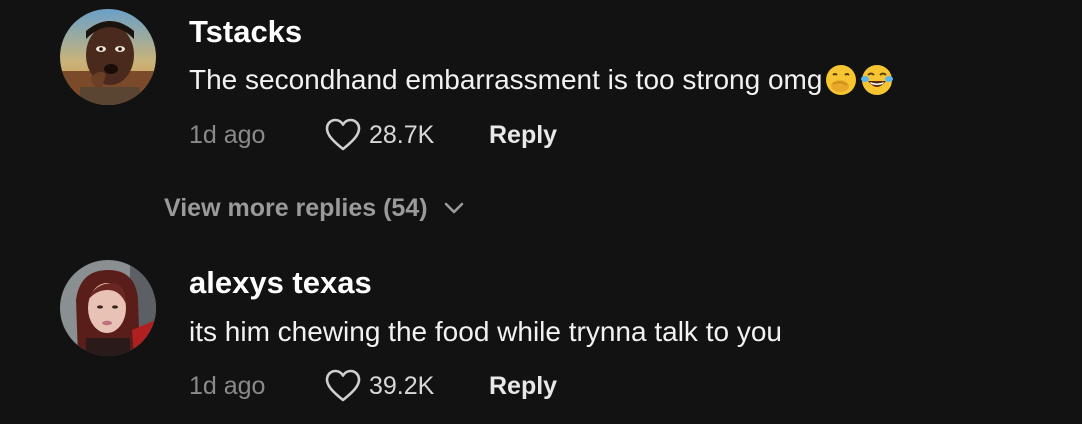  I want to click on view-more-replies-button: View more replies (54), so click(314, 208).